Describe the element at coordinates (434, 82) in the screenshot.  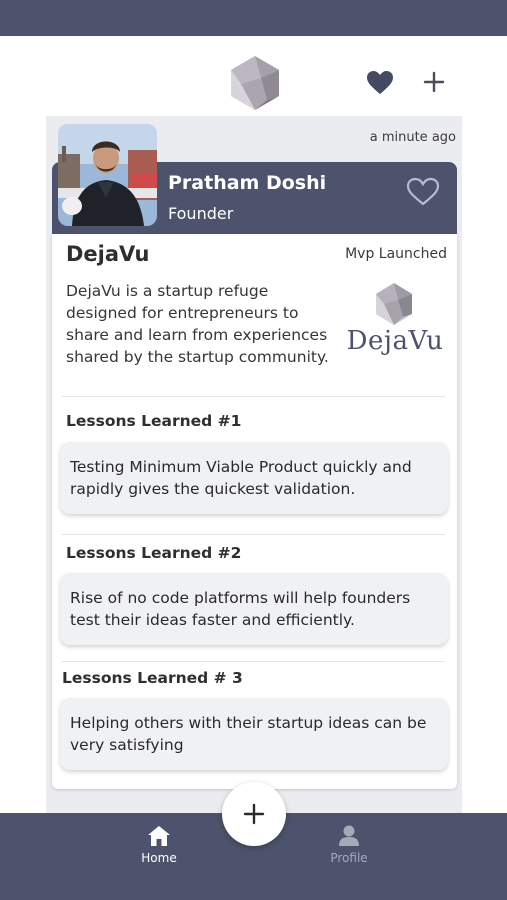
I see `add-plus-icon` at that location.